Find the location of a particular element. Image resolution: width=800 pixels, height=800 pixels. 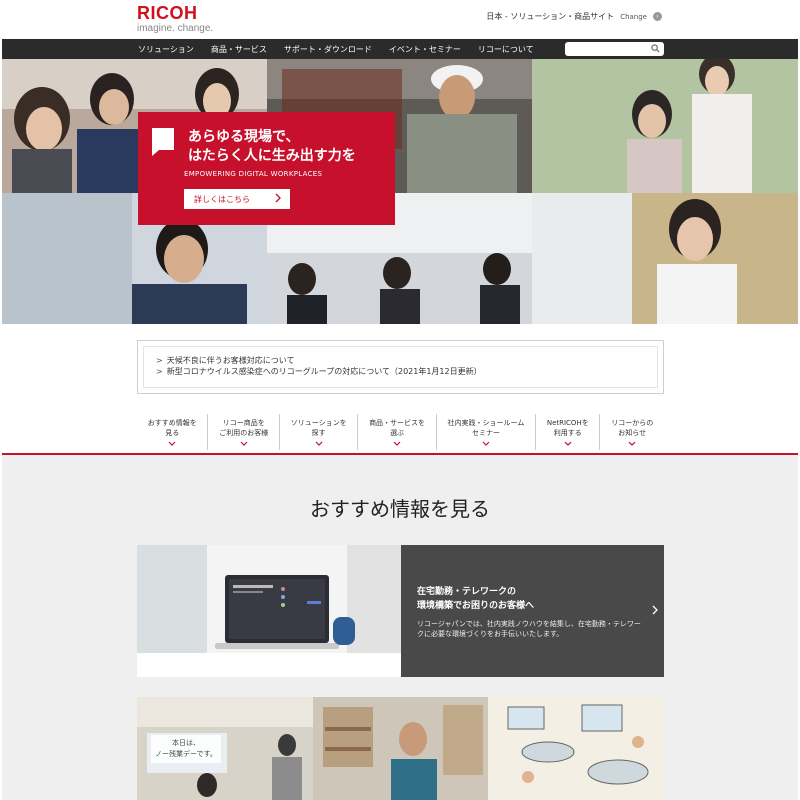

subnav-item-customers: リコー商品を ご利用のお客様 is located at coordinates (244, 432).